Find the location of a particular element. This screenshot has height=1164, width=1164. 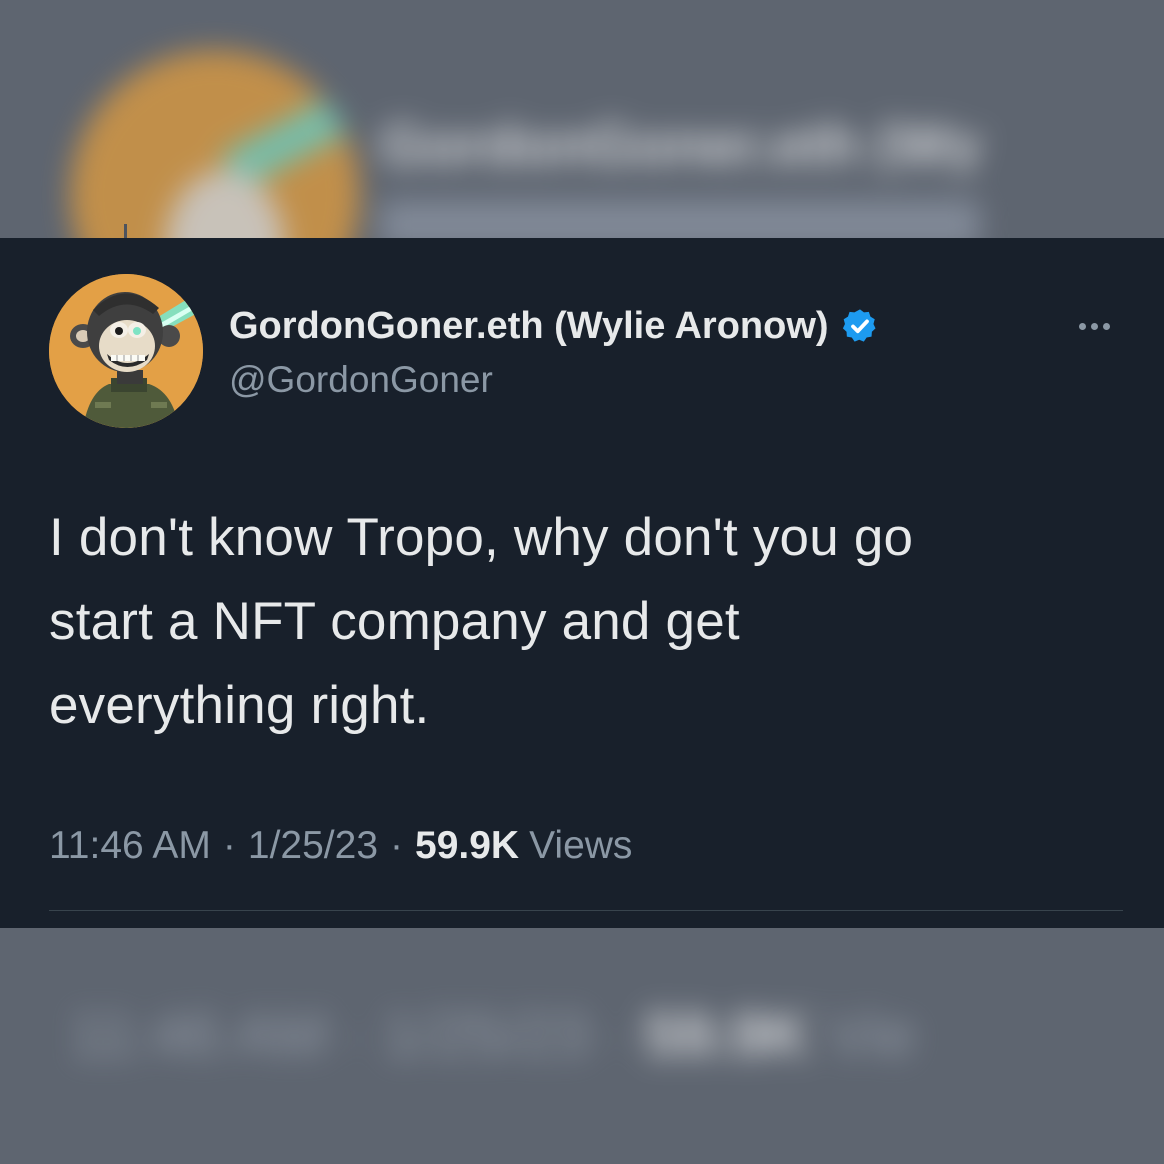

author-display-name: GordonGoner.eth (Wylie Aronow) is located at coordinates (529, 326).